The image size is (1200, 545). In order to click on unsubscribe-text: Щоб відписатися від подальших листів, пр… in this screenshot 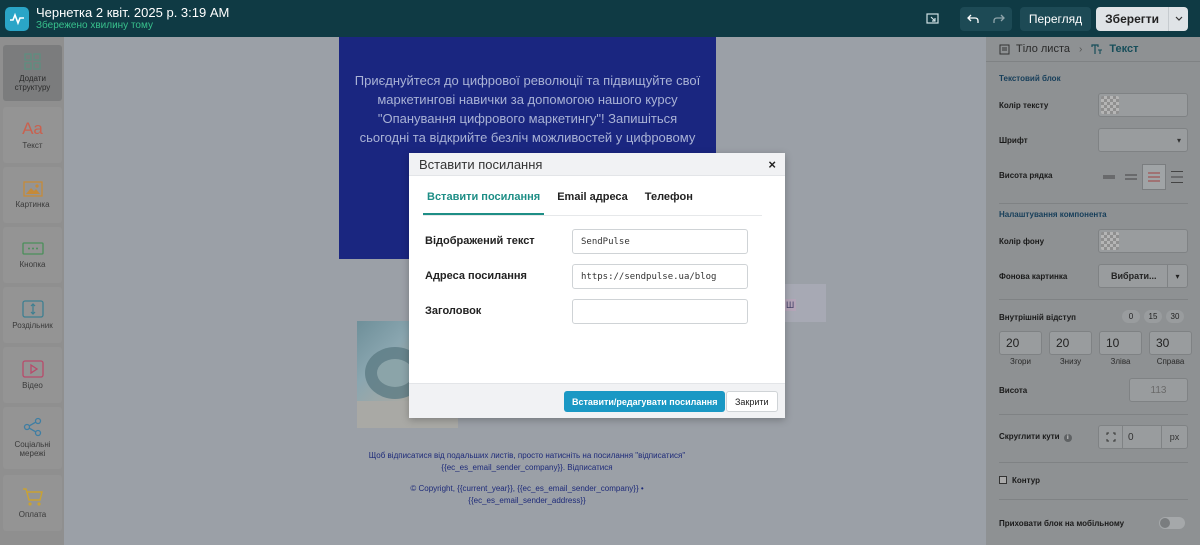, I will do `click(527, 462)`.